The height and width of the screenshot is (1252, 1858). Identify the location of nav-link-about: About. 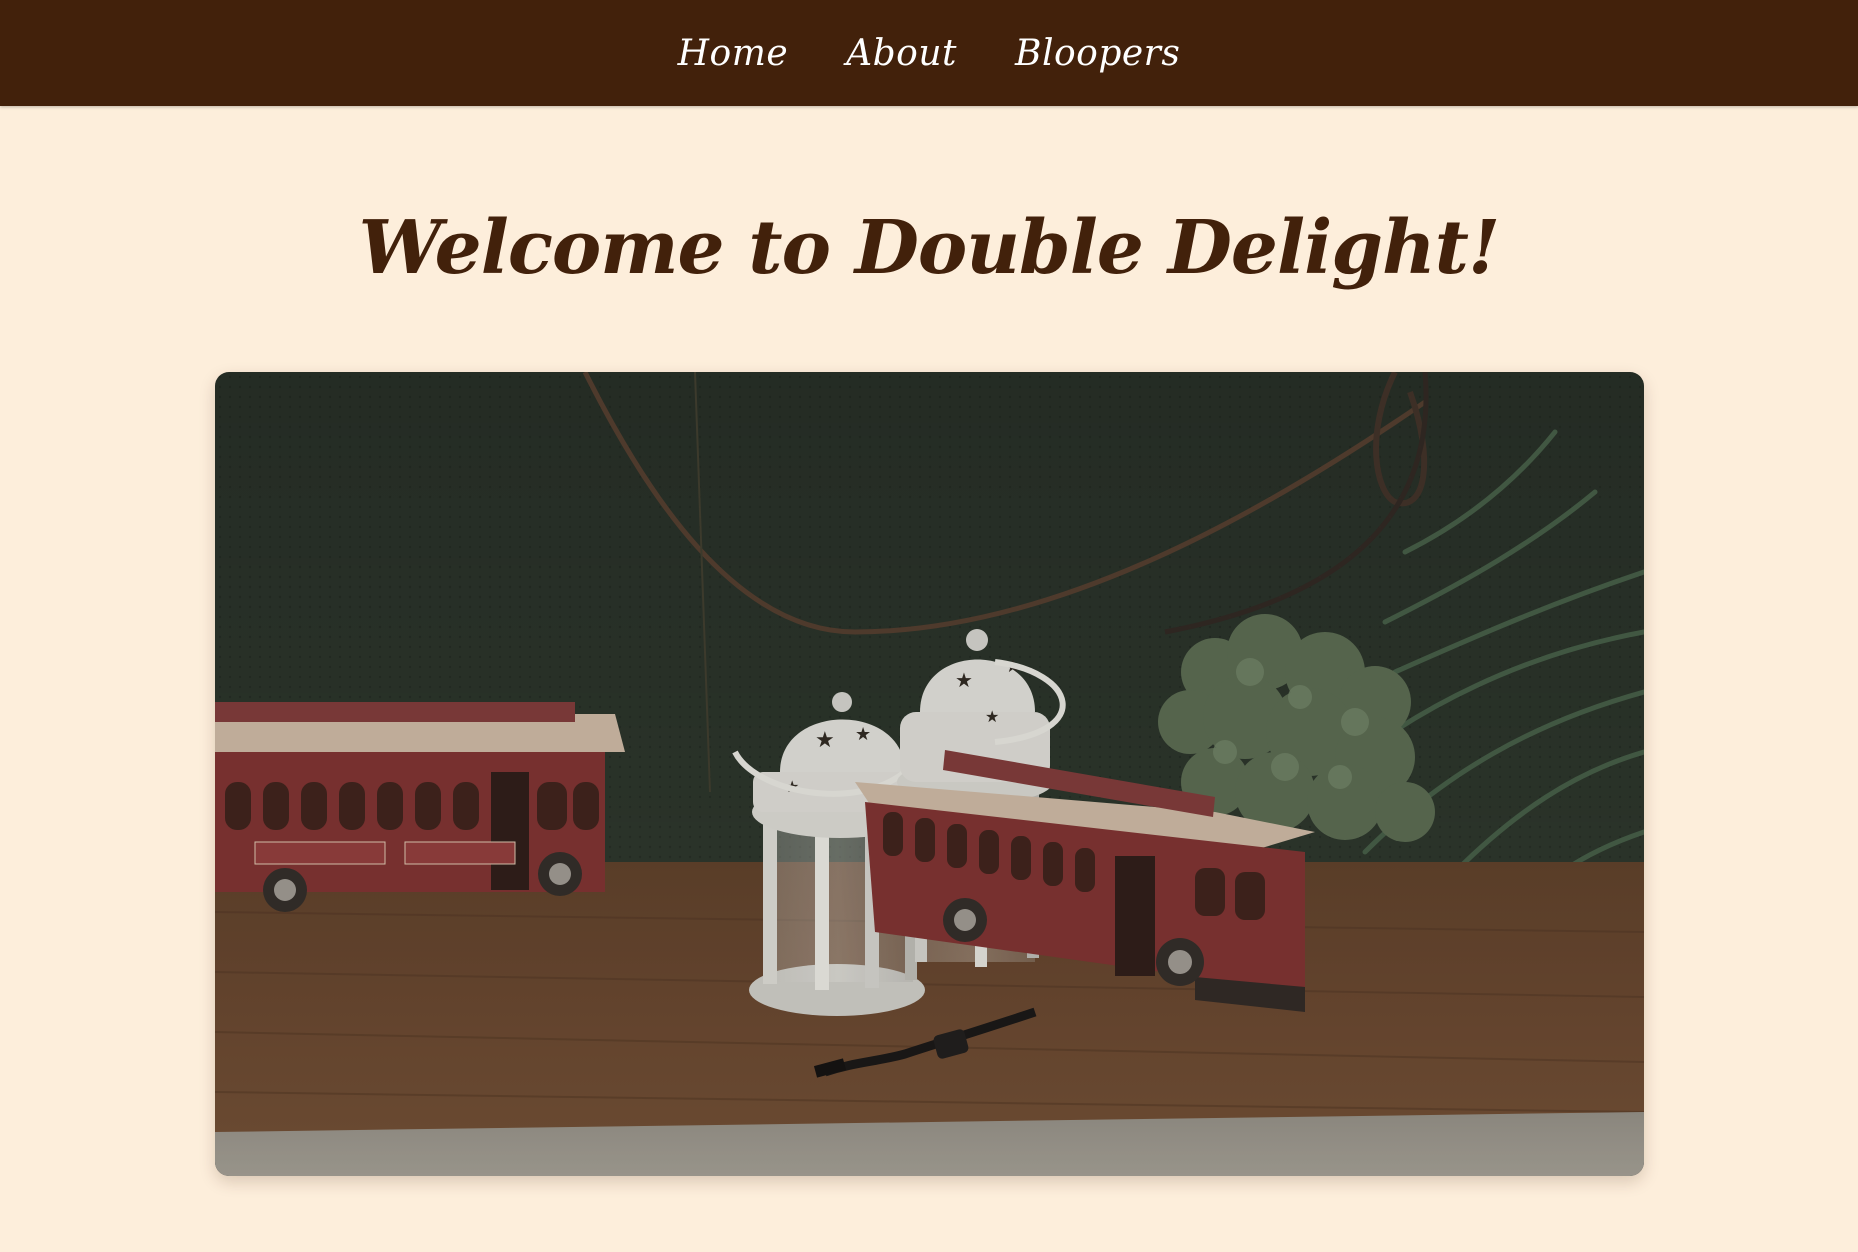
(901, 53).